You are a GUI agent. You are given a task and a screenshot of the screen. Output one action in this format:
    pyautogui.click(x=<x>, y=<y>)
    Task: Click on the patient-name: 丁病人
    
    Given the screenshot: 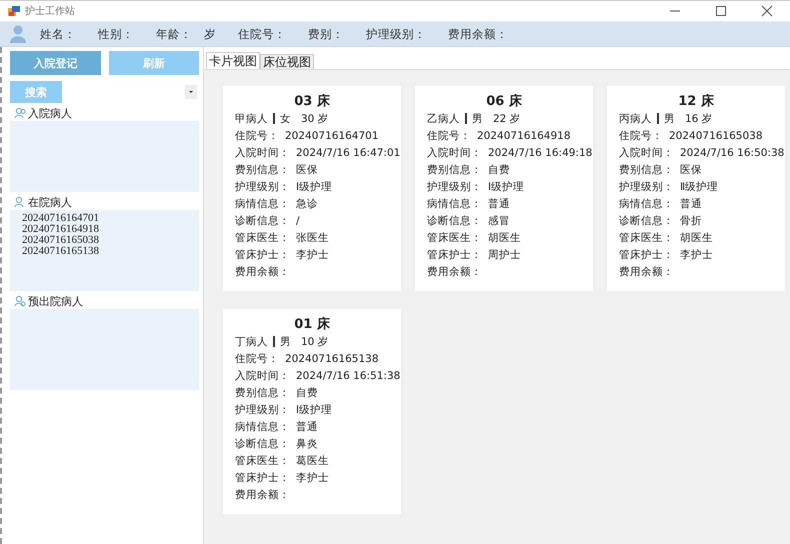 What is the action you would take?
    pyautogui.click(x=251, y=341)
    